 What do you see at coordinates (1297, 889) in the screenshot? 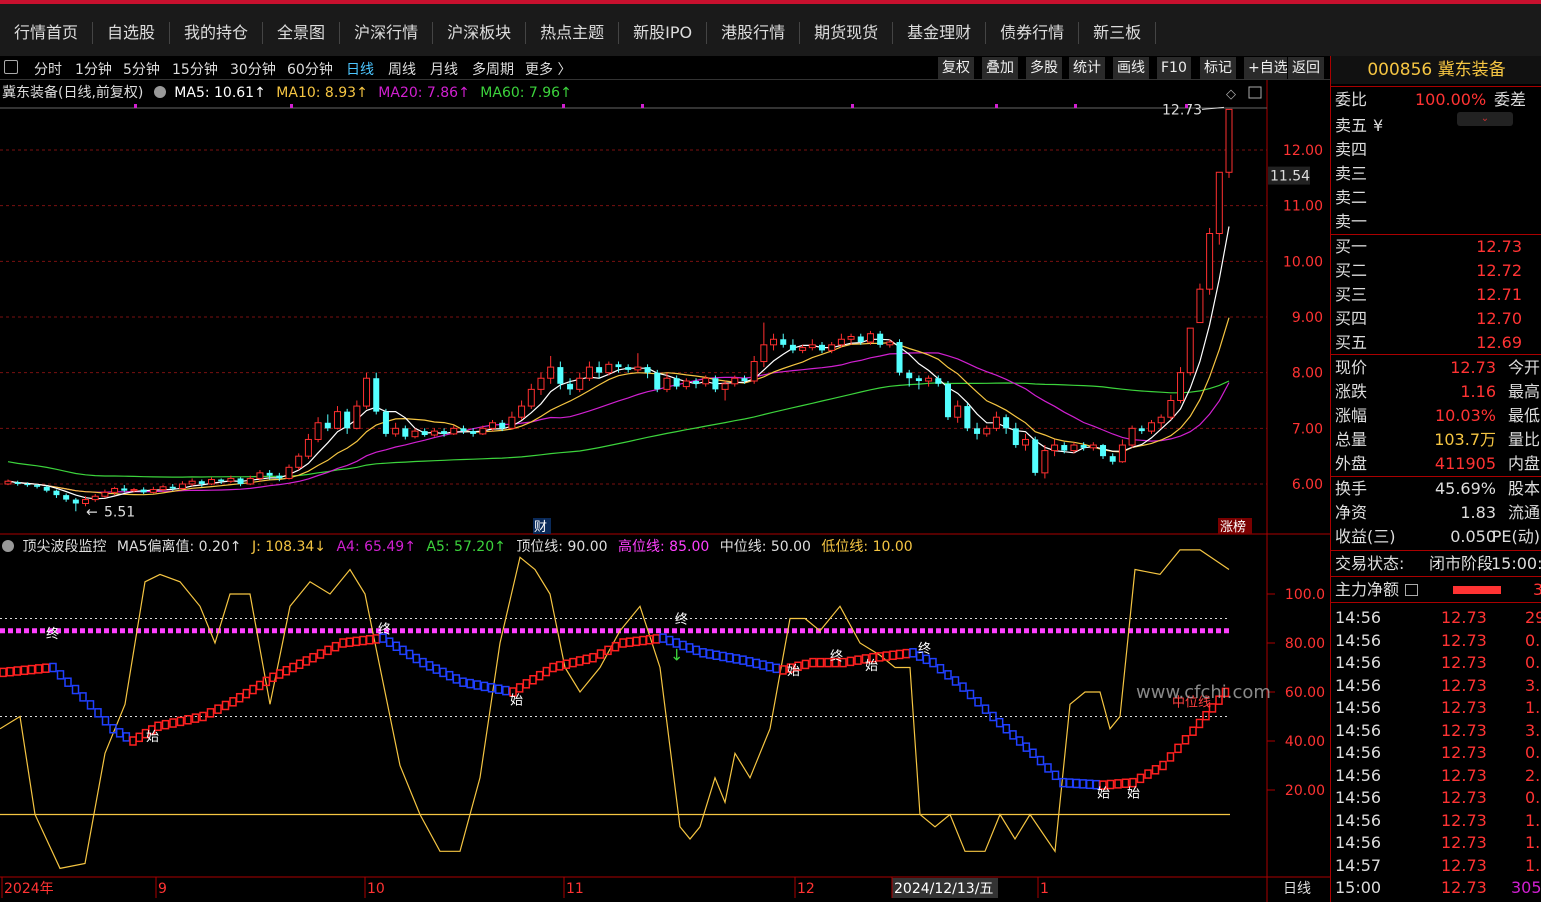
I see `period-label: 日线` at bounding box center [1297, 889].